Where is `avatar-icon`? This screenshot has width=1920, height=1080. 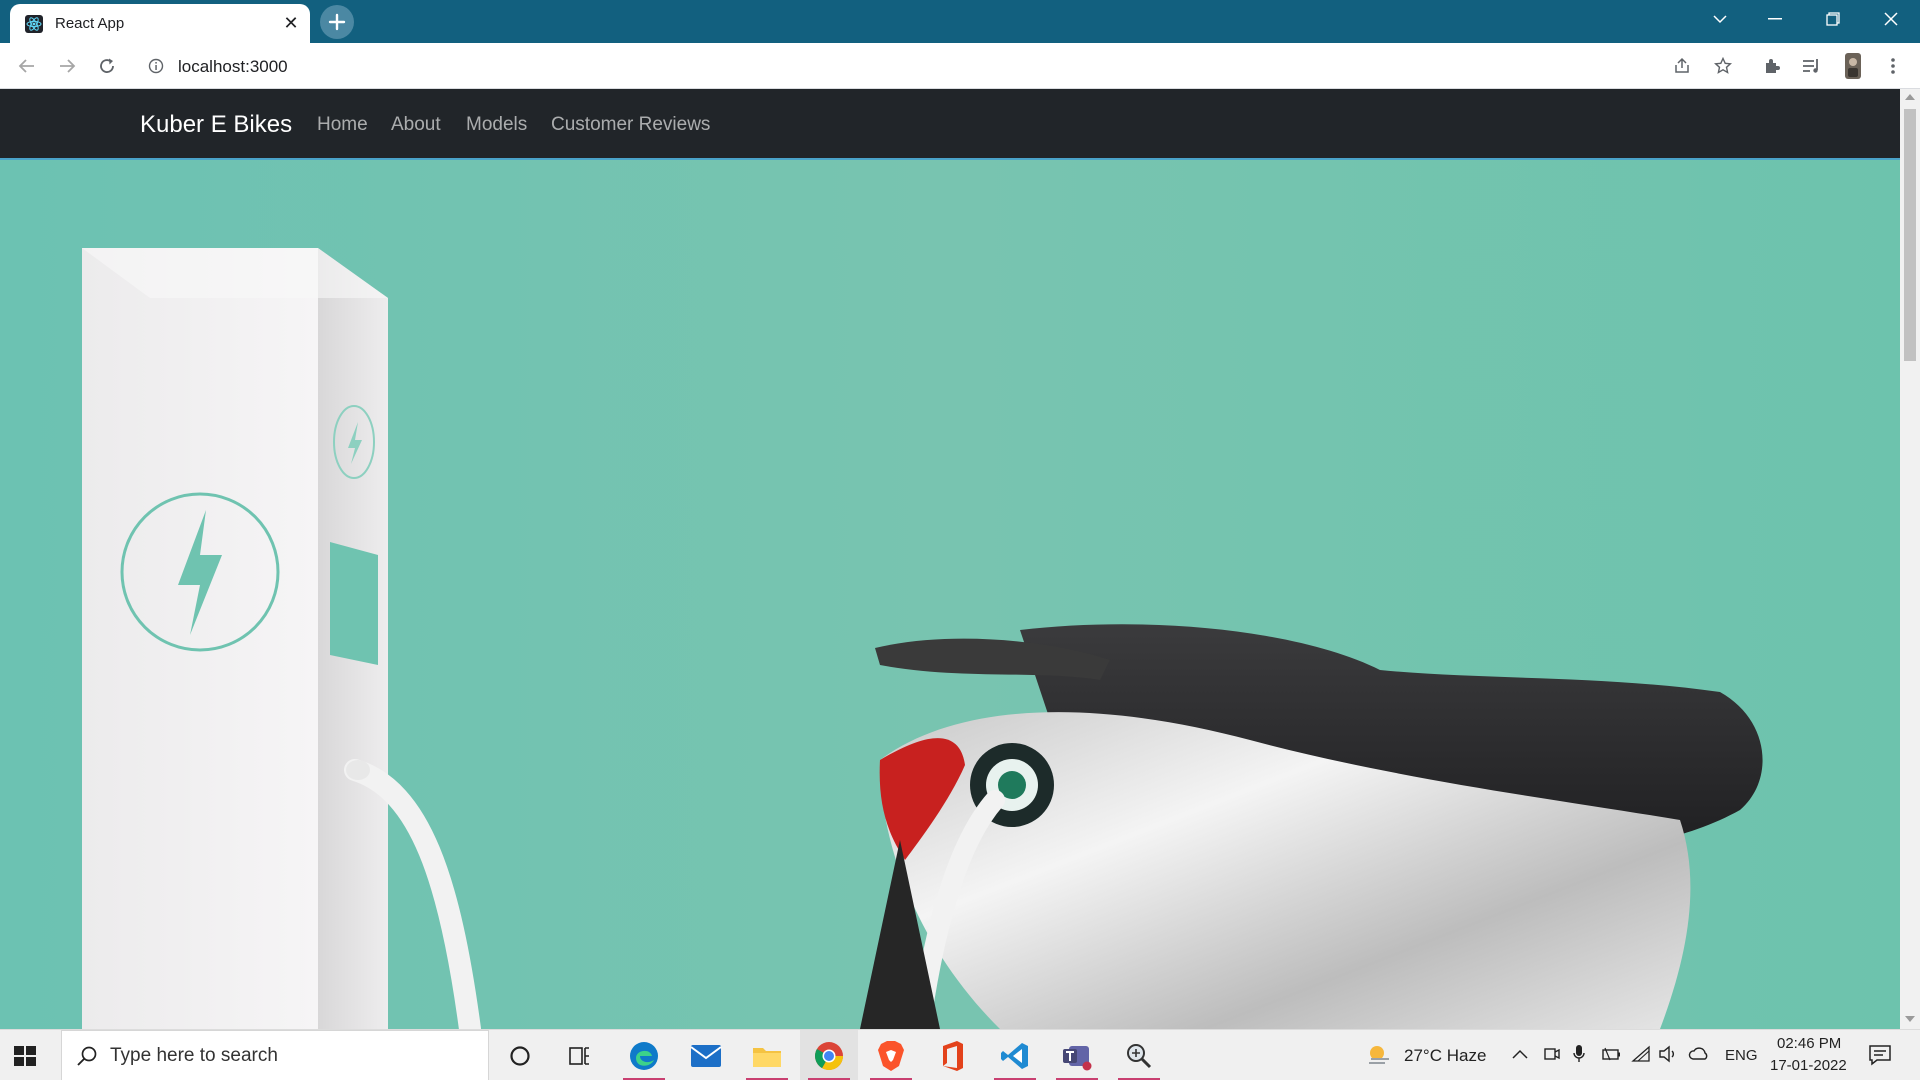 avatar-icon is located at coordinates (1853, 66).